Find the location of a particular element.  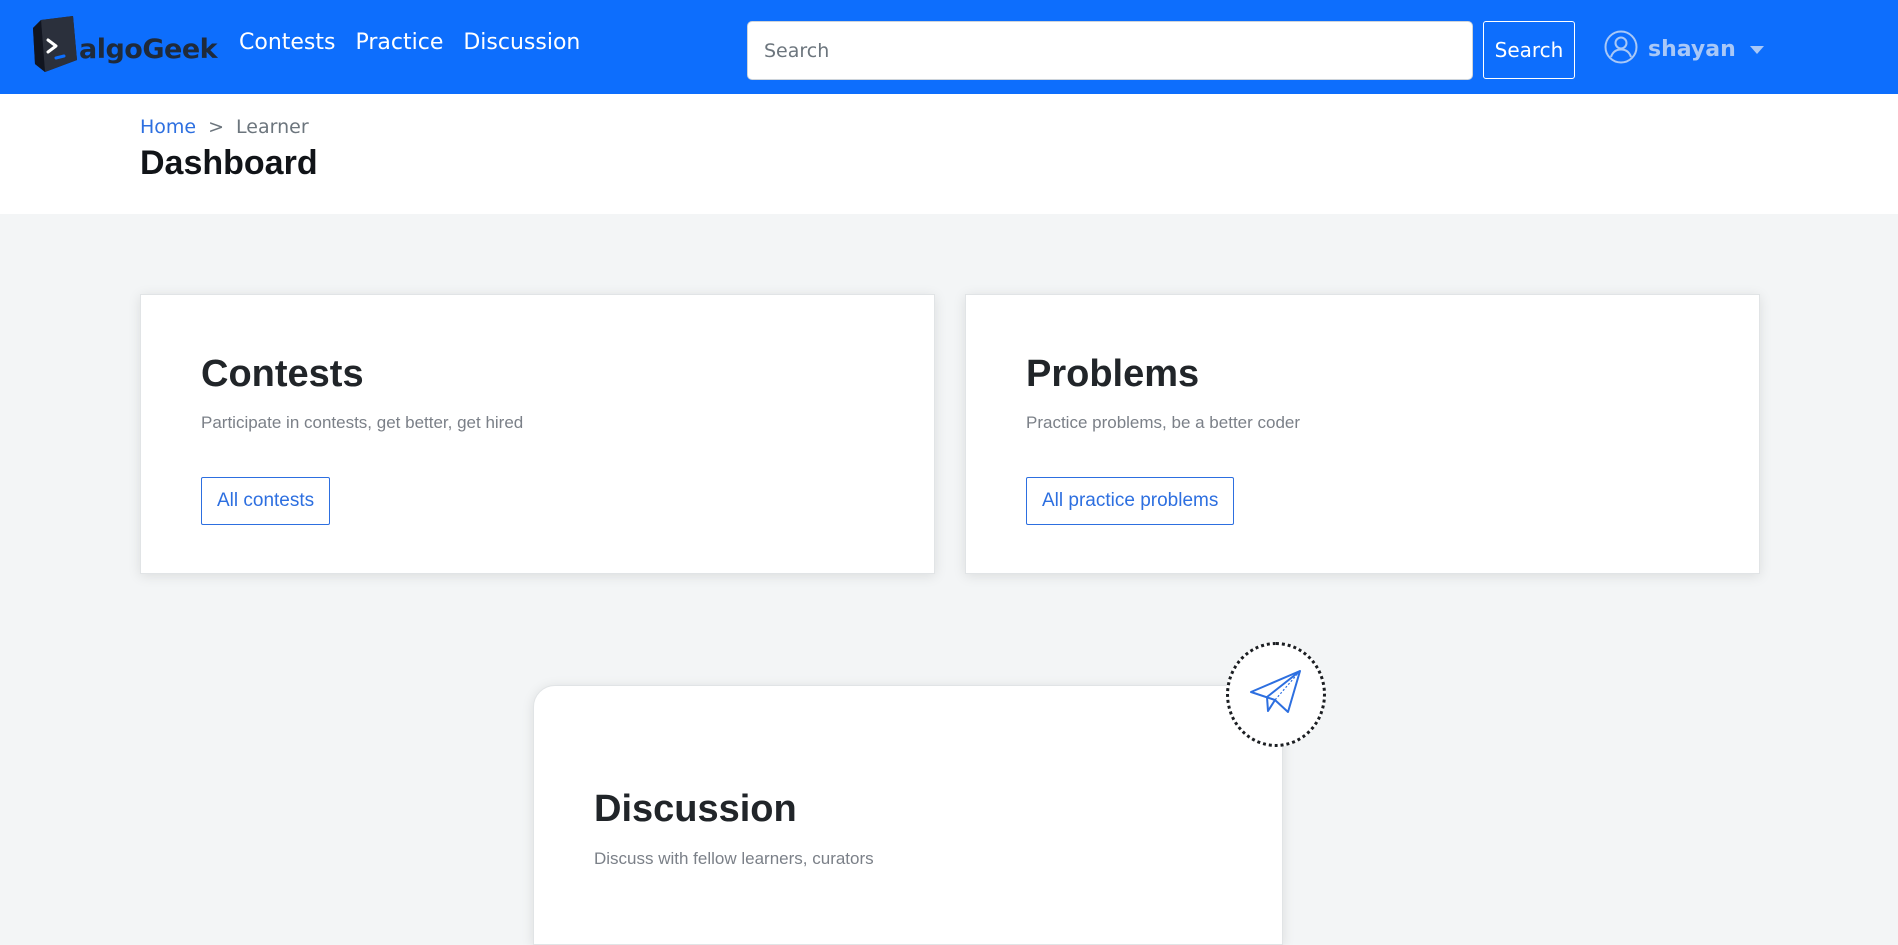

terminal-logo-icon is located at coordinates (55, 45).